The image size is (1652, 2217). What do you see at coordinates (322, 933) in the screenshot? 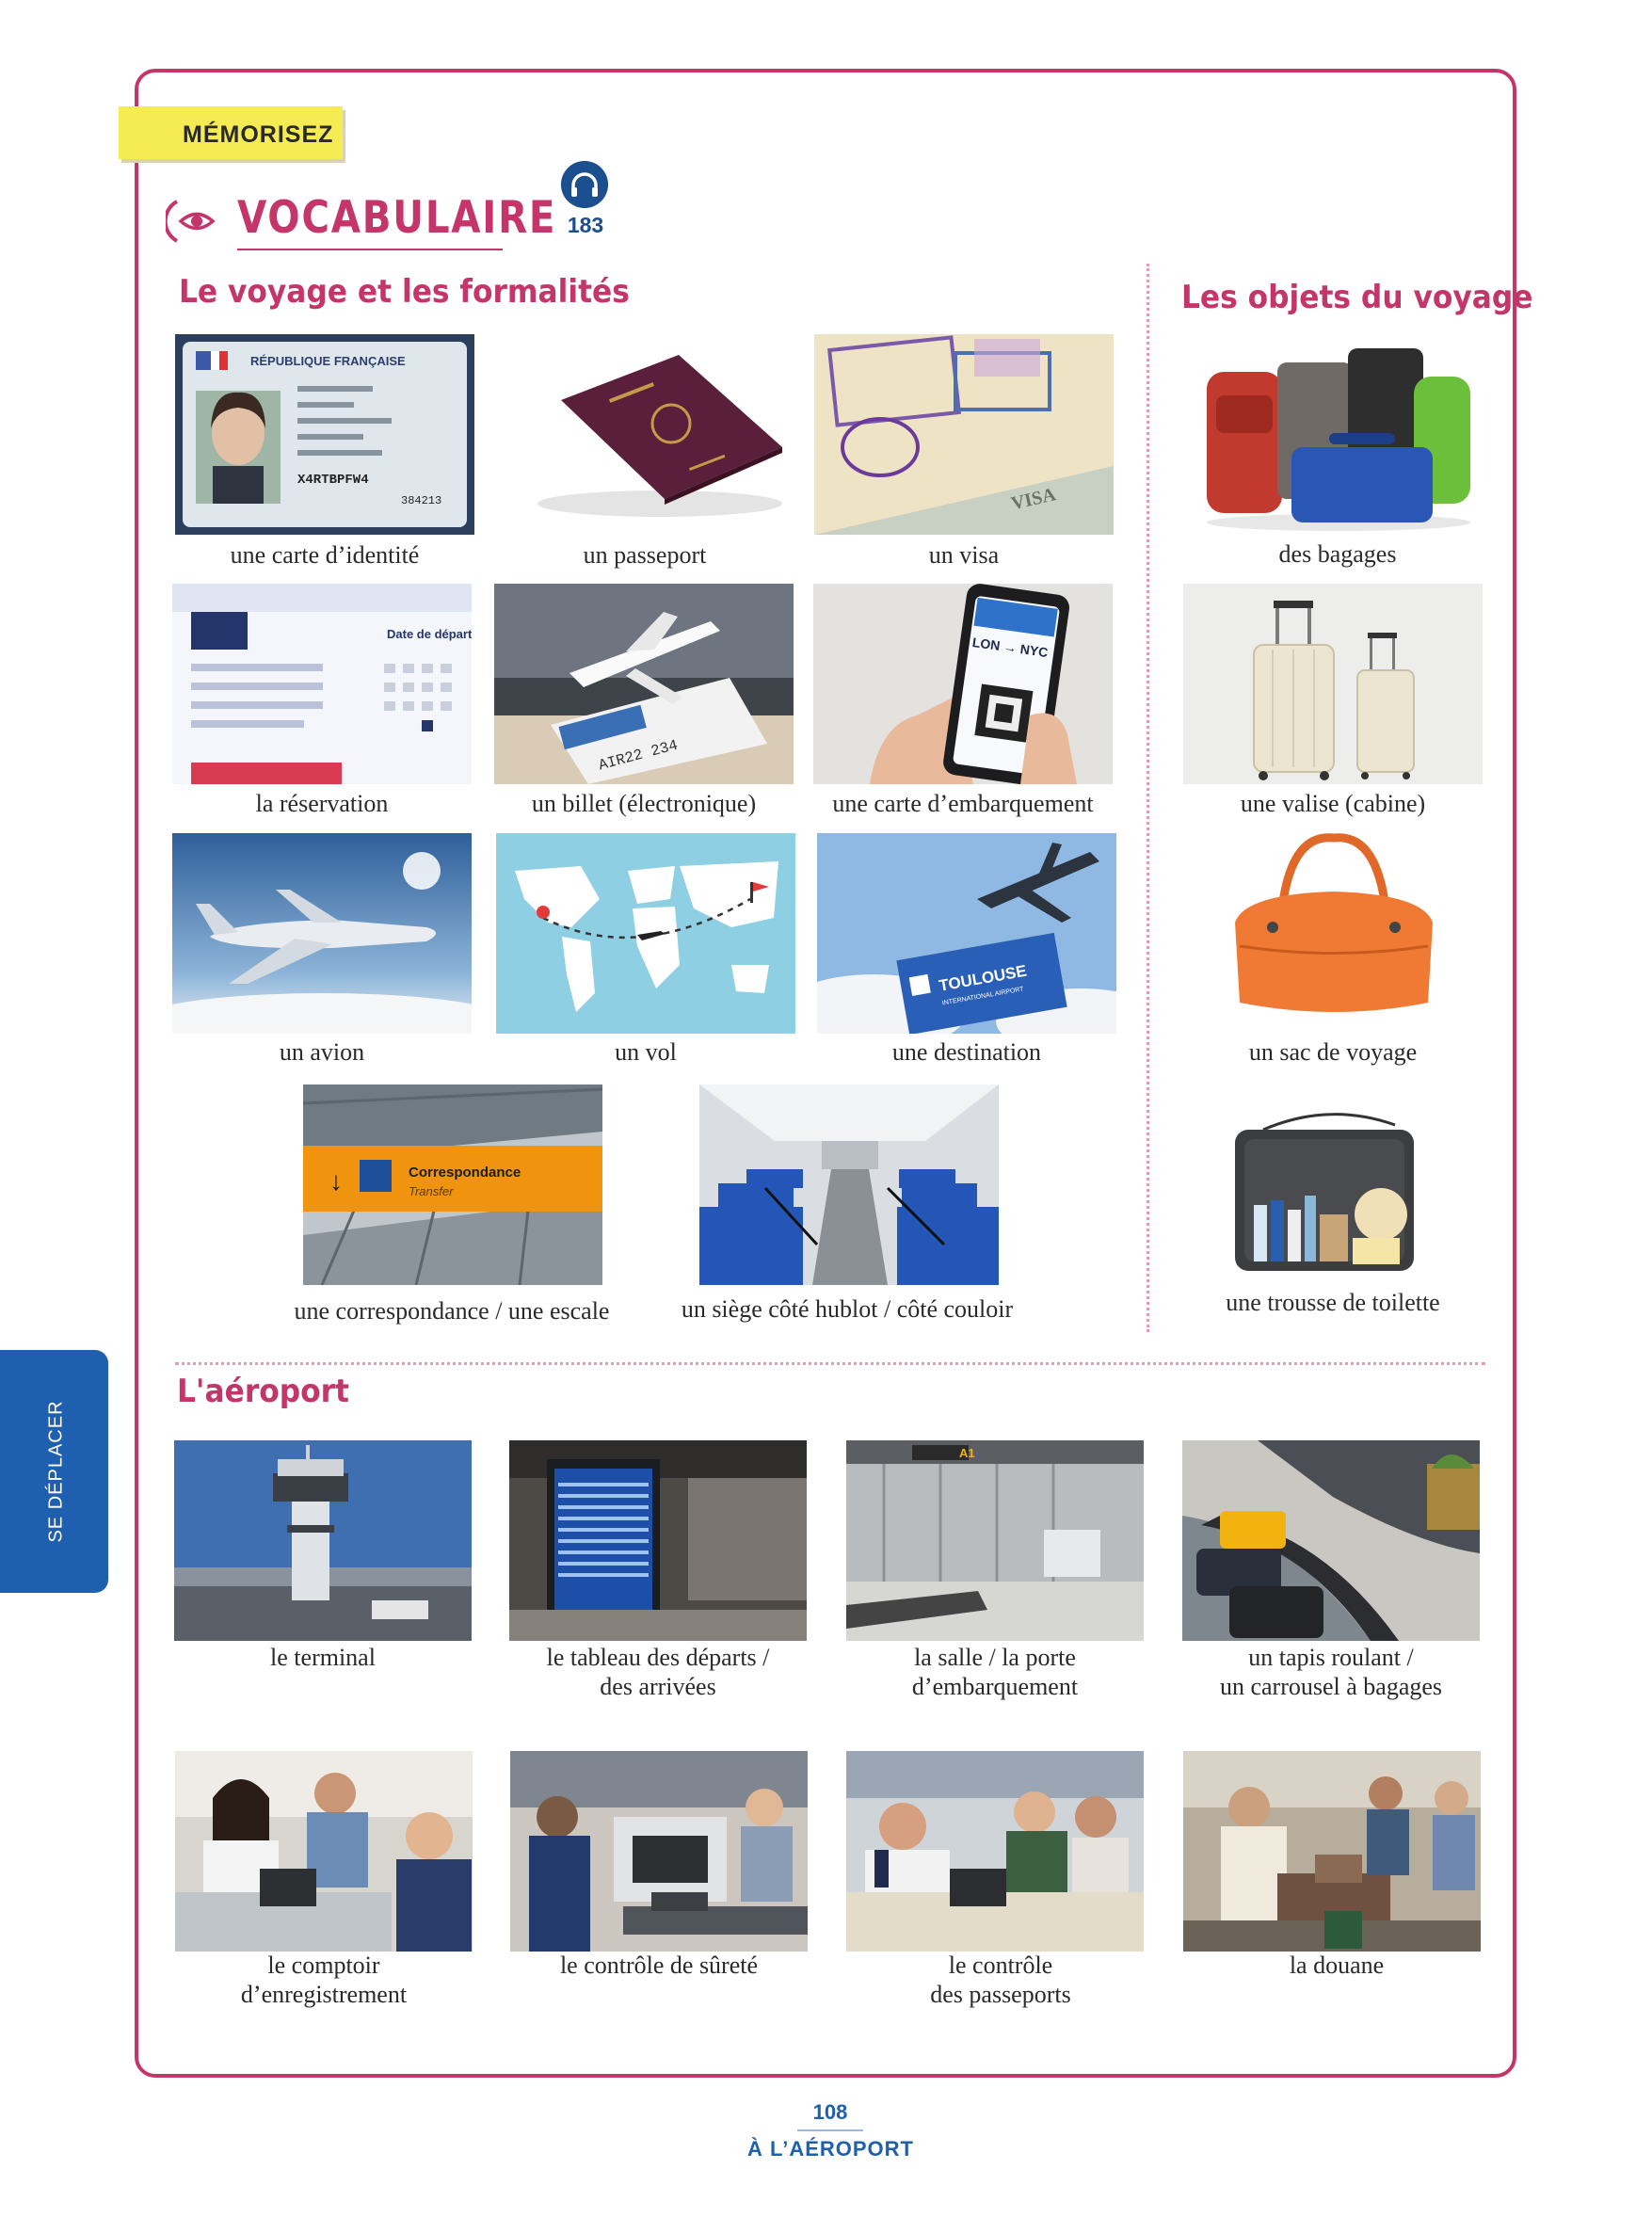
I see `photo-plane` at bounding box center [322, 933].